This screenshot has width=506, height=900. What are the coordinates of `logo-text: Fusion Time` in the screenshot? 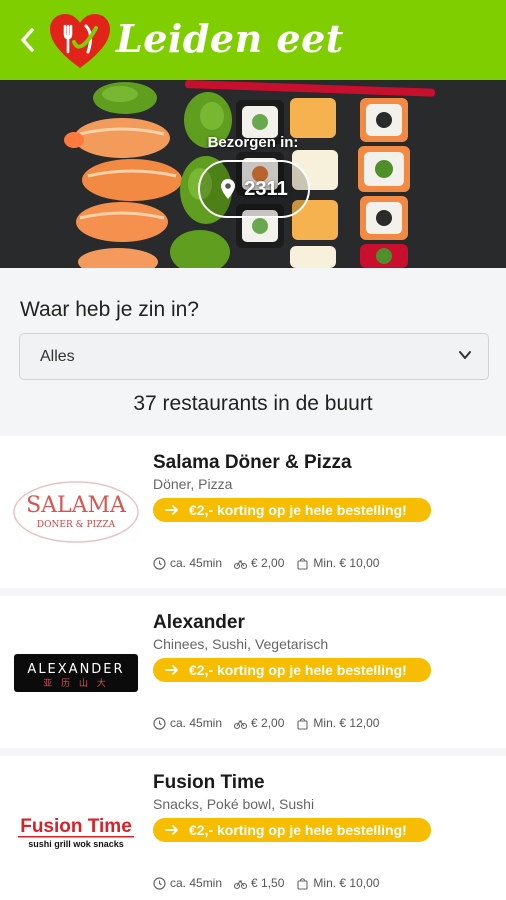 It's located at (76, 826).